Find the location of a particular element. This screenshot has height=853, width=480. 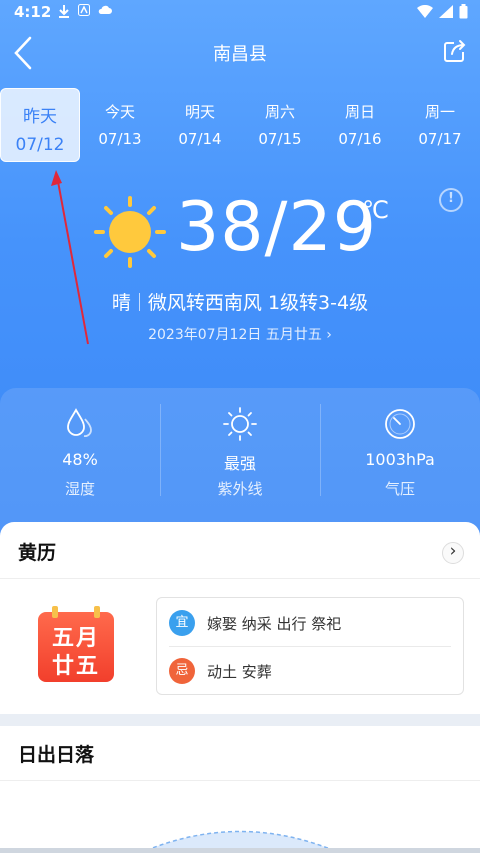

calendar-day-text: 廿五 is located at coordinates (75, 666).